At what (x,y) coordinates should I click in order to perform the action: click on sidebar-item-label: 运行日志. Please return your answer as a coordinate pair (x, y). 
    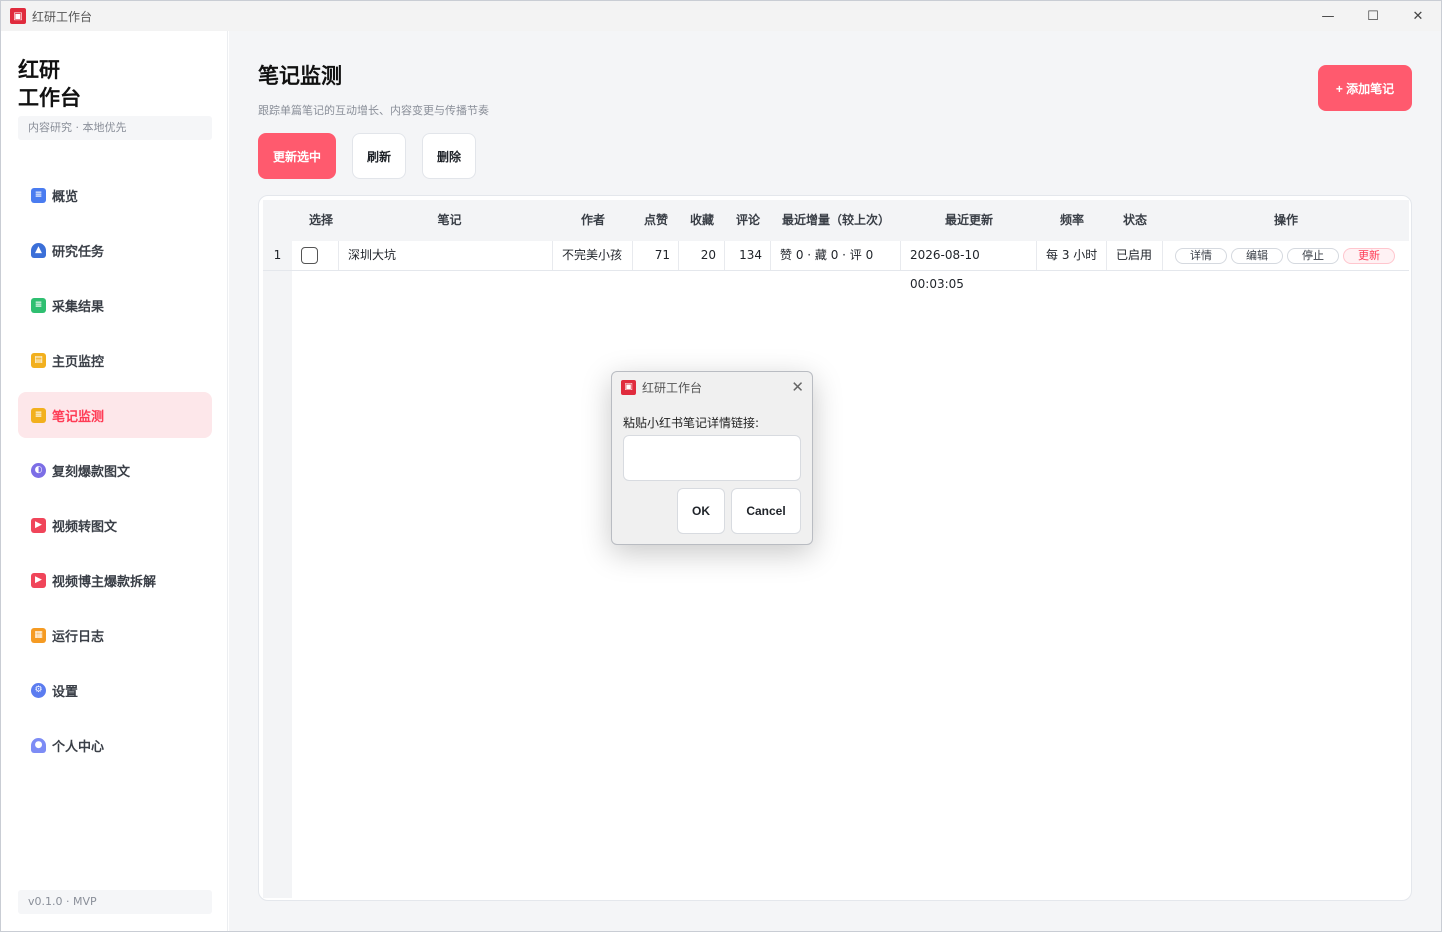
    Looking at the image, I should click on (78, 637).